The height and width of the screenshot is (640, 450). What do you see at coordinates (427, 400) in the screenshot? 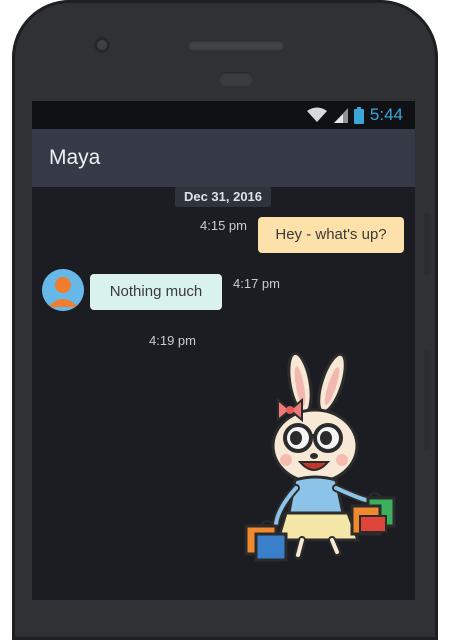
I see `power-button` at bounding box center [427, 400].